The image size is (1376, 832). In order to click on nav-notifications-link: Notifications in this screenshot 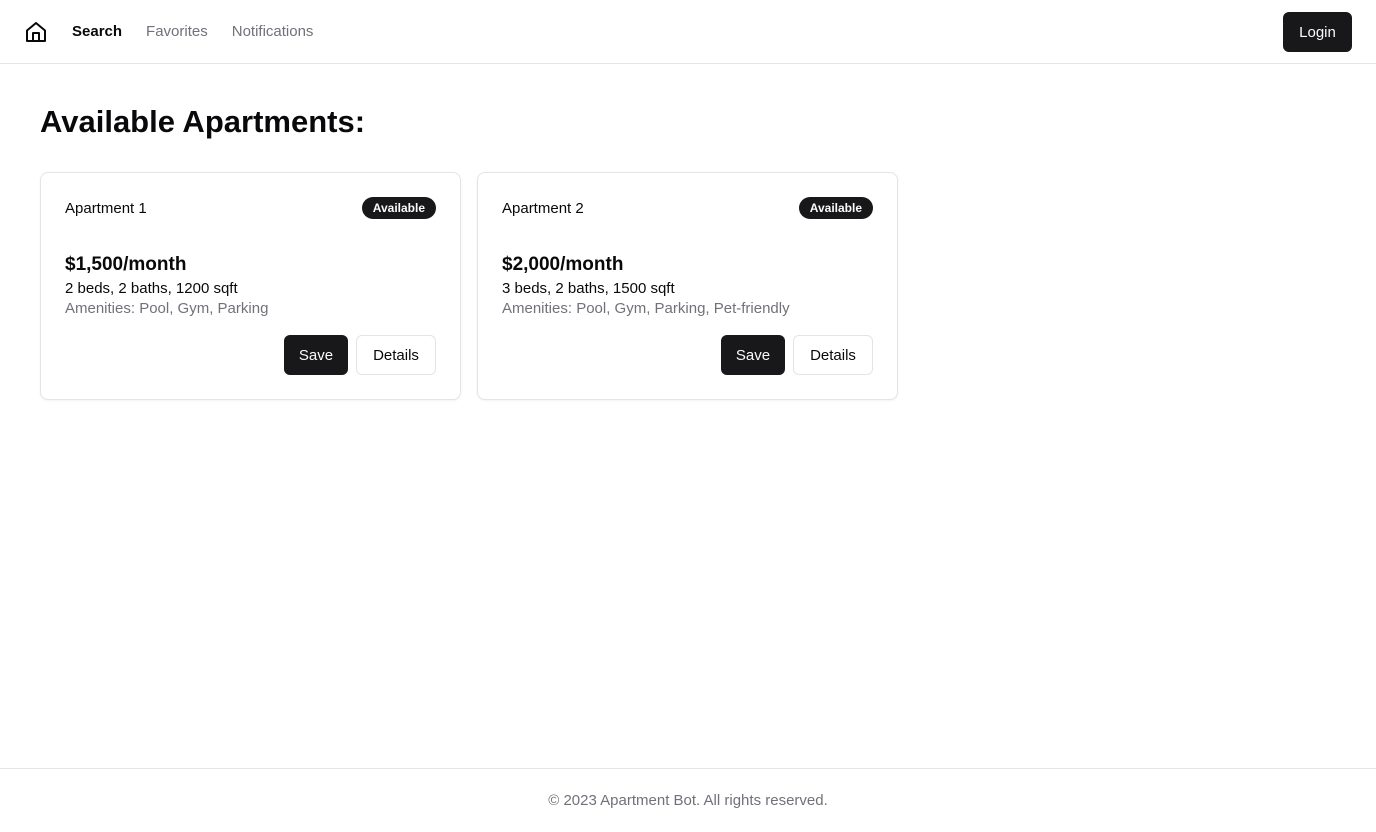, I will do `click(273, 31)`.